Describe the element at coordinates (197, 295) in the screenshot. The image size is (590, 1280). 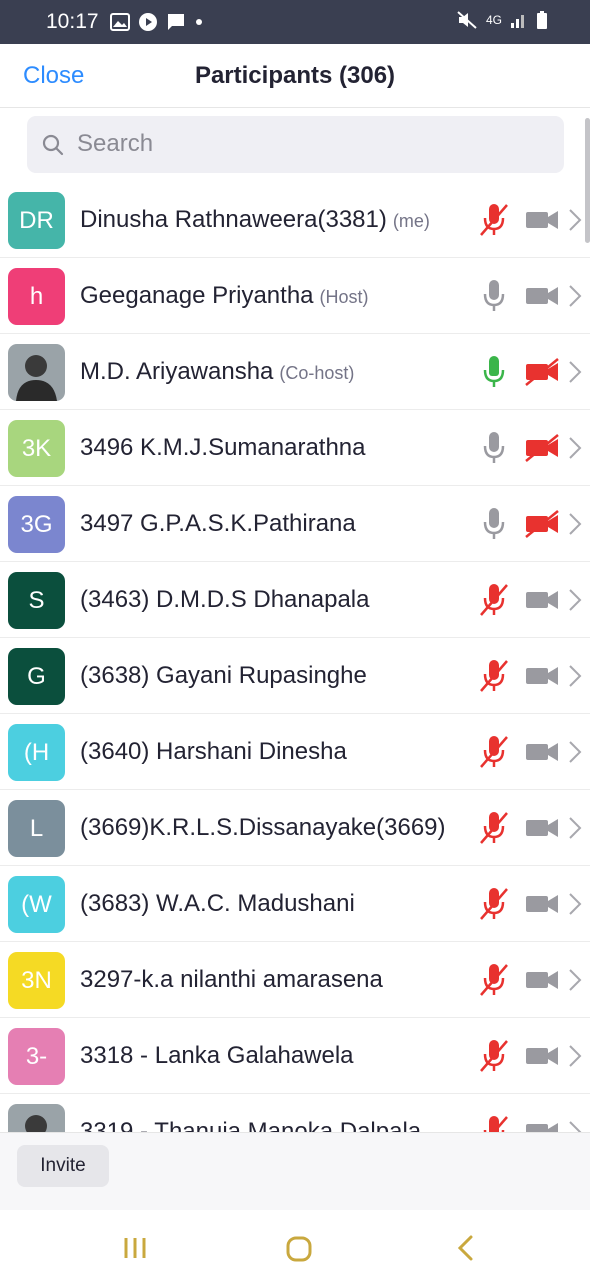
I see `participant-name: Geeganage Priyantha` at that location.